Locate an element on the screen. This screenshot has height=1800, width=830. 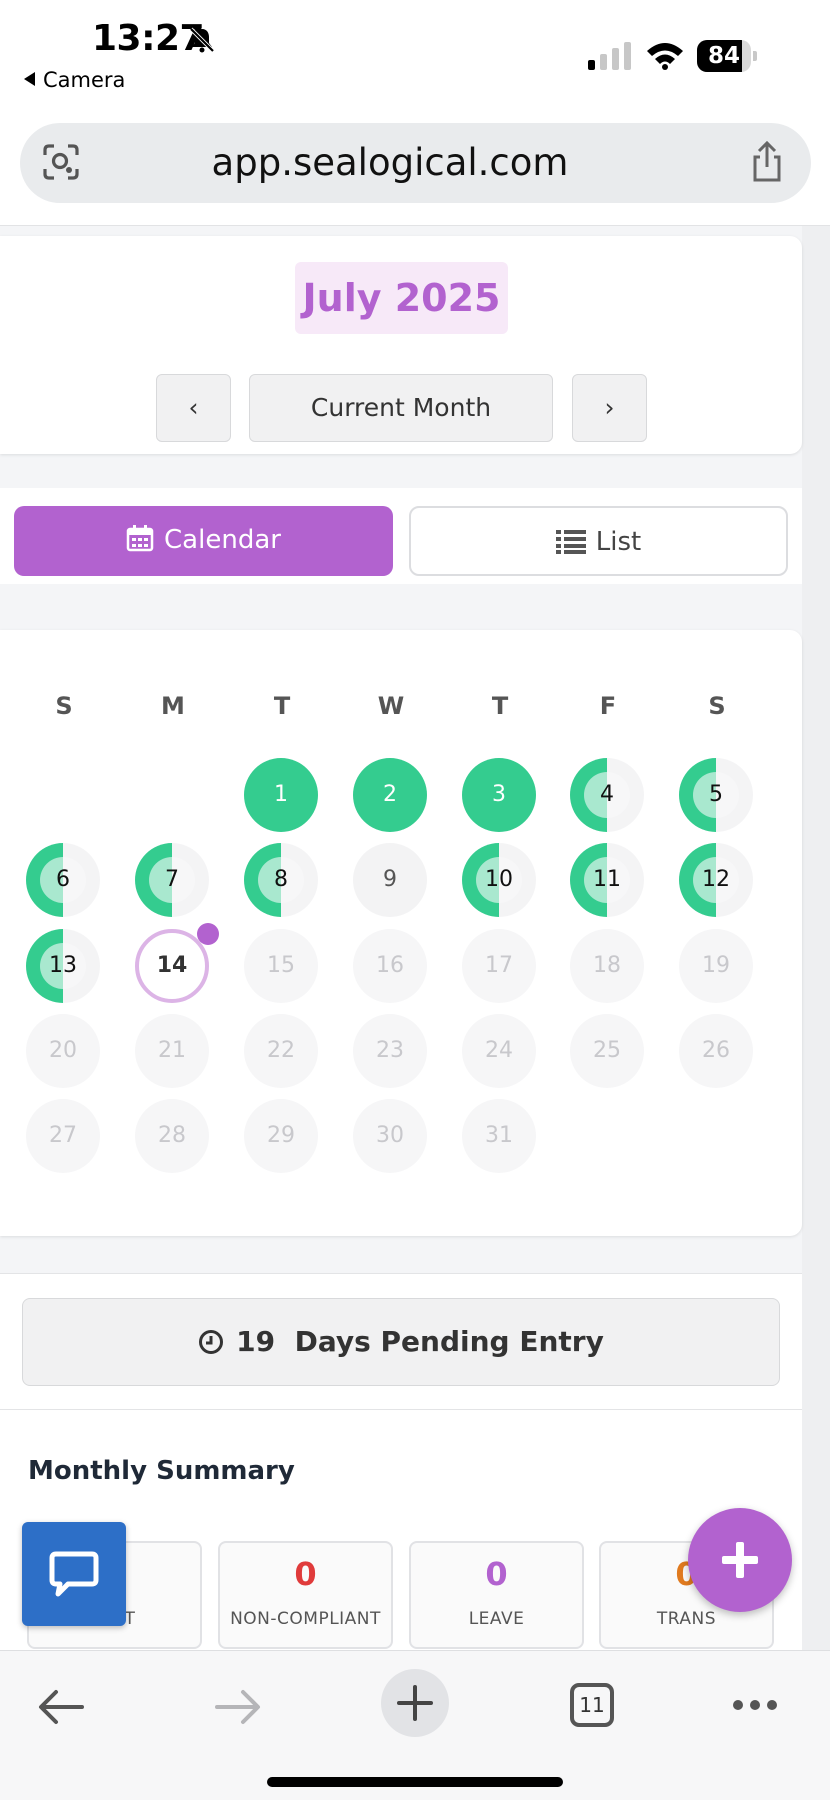
list-view-label: List is located at coordinates (618, 542).